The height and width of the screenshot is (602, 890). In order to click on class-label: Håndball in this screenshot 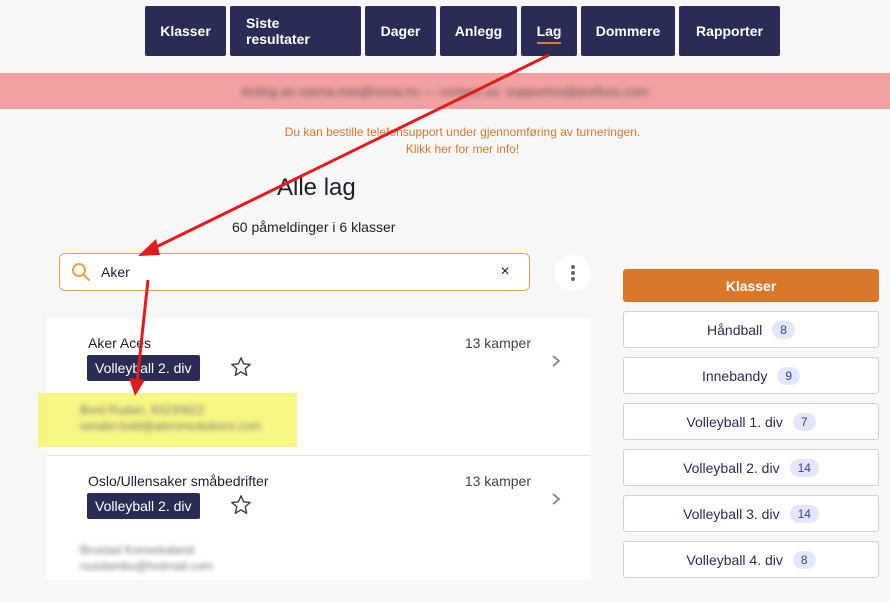, I will do `click(735, 329)`.